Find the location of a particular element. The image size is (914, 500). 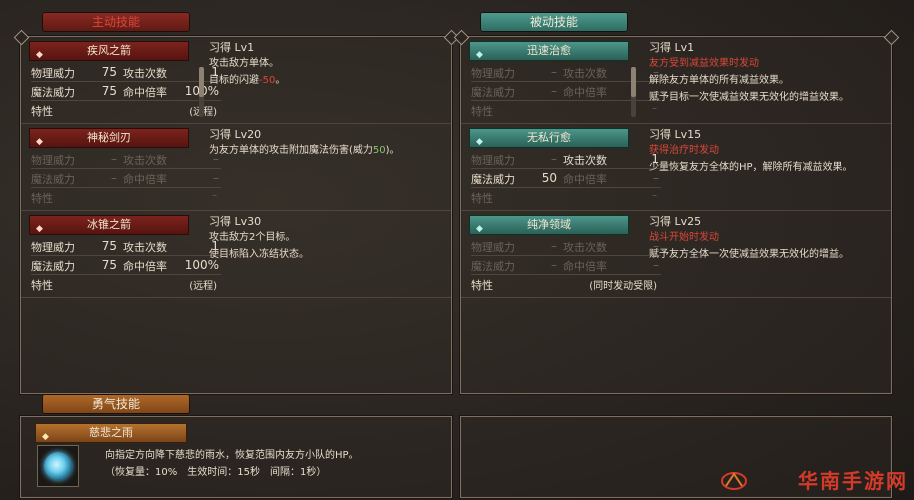

desc-line: 为友方单体的攻击附加魔法伤害(威力50)。 is located at coordinates (324, 150).